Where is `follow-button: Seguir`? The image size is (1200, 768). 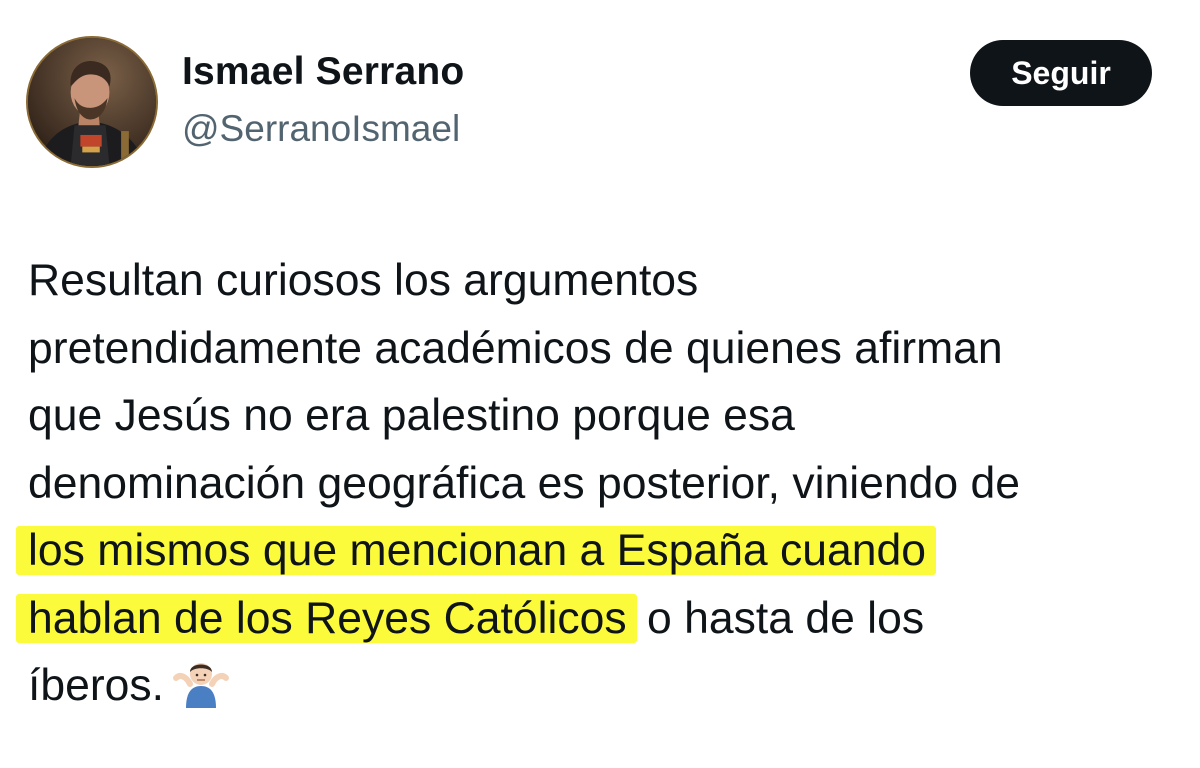
follow-button: Seguir is located at coordinates (1061, 73).